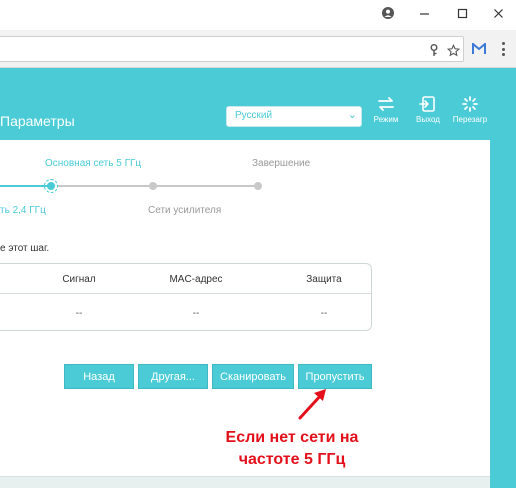 The height and width of the screenshot is (488, 516). Describe the element at coordinates (196, 279) in the screenshot. I see `table-header-mac: MAC-адрес` at that location.